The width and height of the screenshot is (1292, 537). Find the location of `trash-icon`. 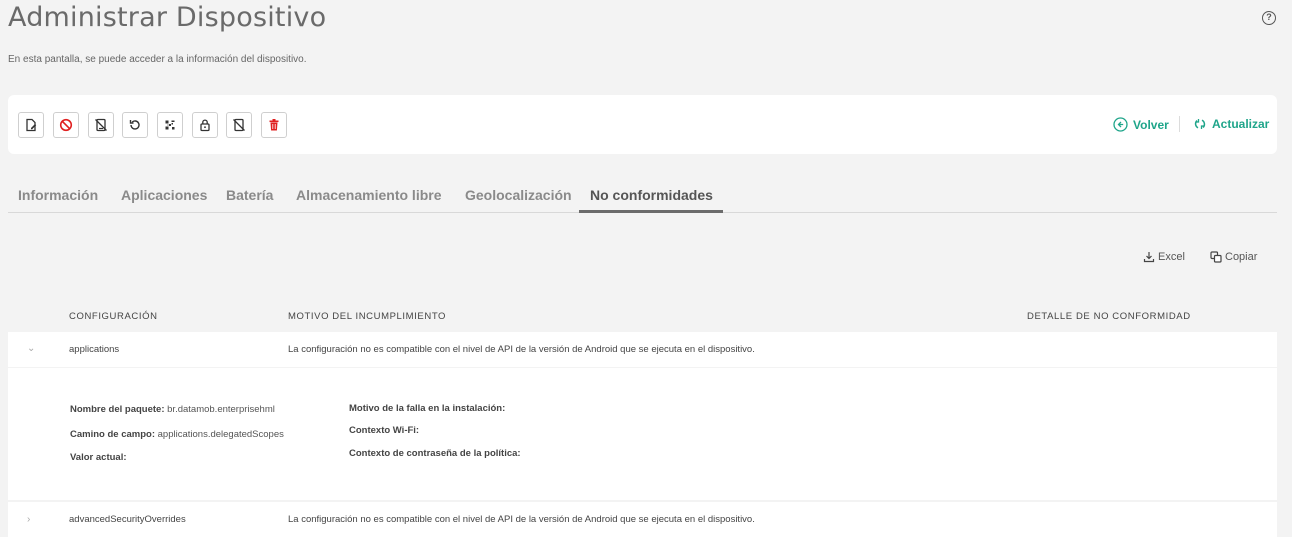

trash-icon is located at coordinates (274, 125).